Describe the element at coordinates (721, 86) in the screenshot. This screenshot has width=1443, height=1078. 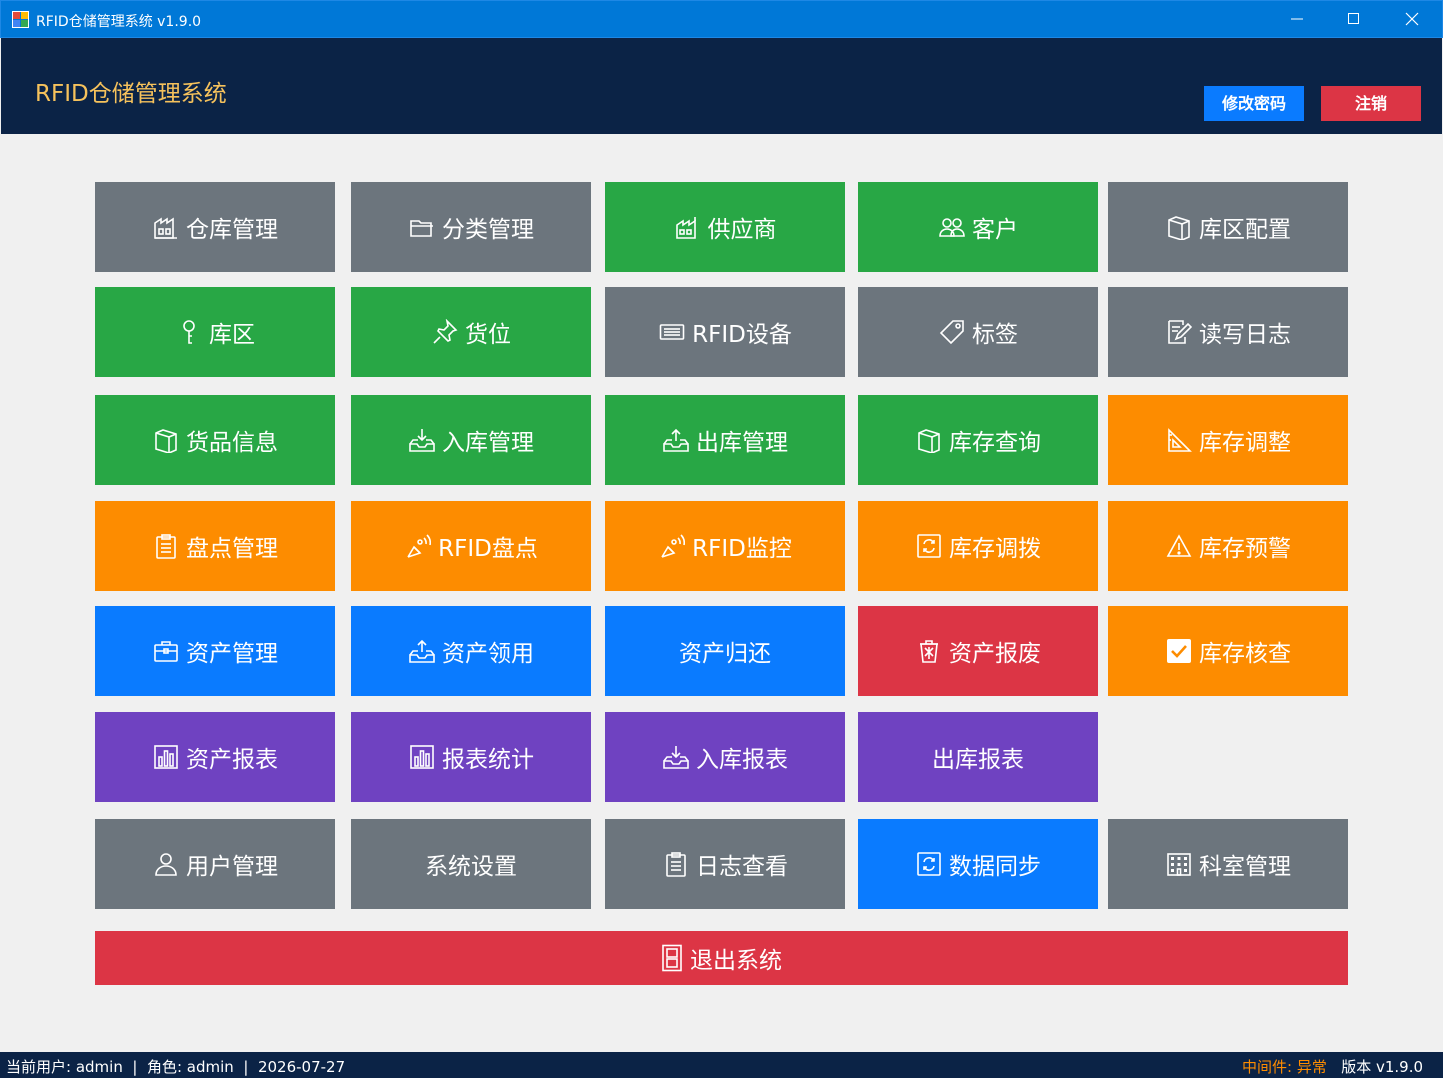
I see `app-header: RFID仓储管理系统 修改密码 注销` at that location.